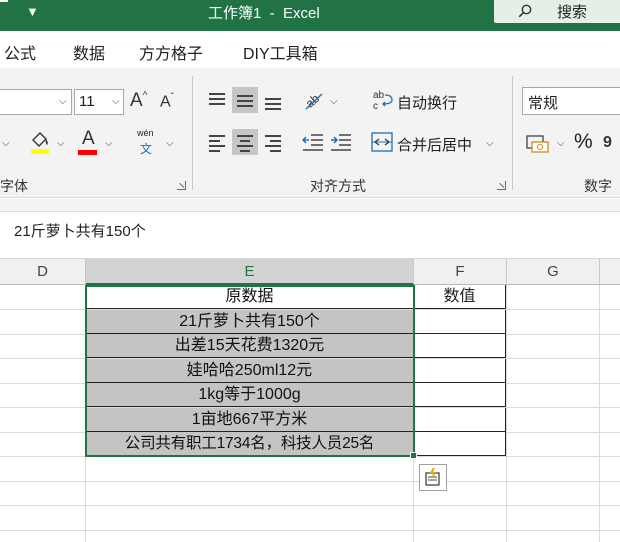  I want to click on search-box: 搜索, so click(557, 11).